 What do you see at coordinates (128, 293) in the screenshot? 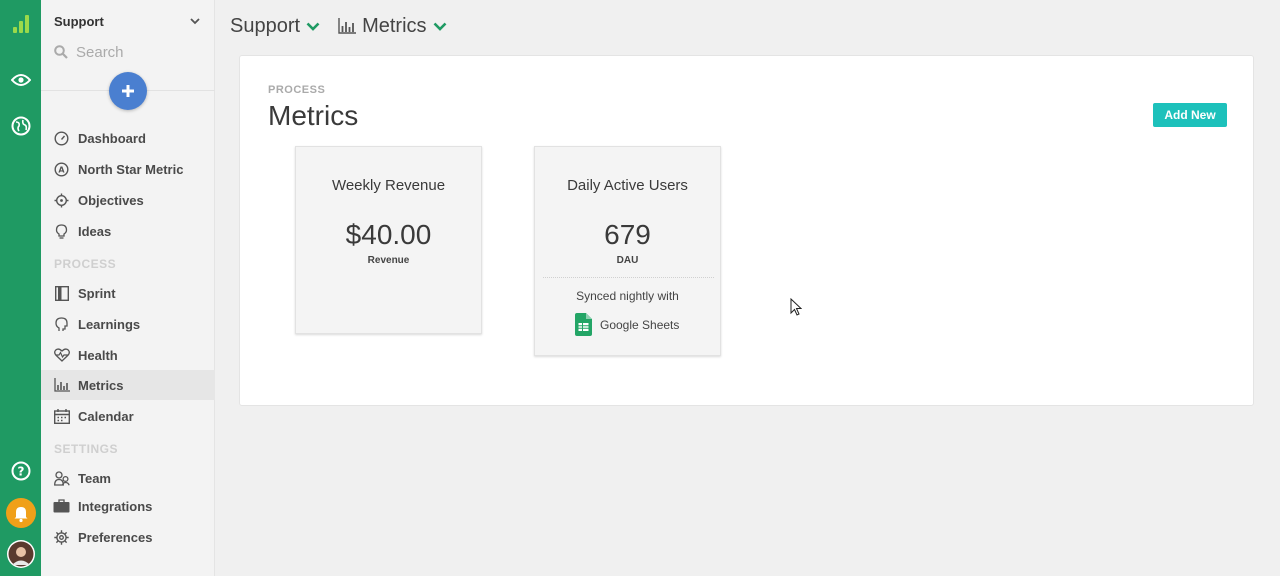
I see `sidebar-item-sprint: Sprint` at bounding box center [128, 293].